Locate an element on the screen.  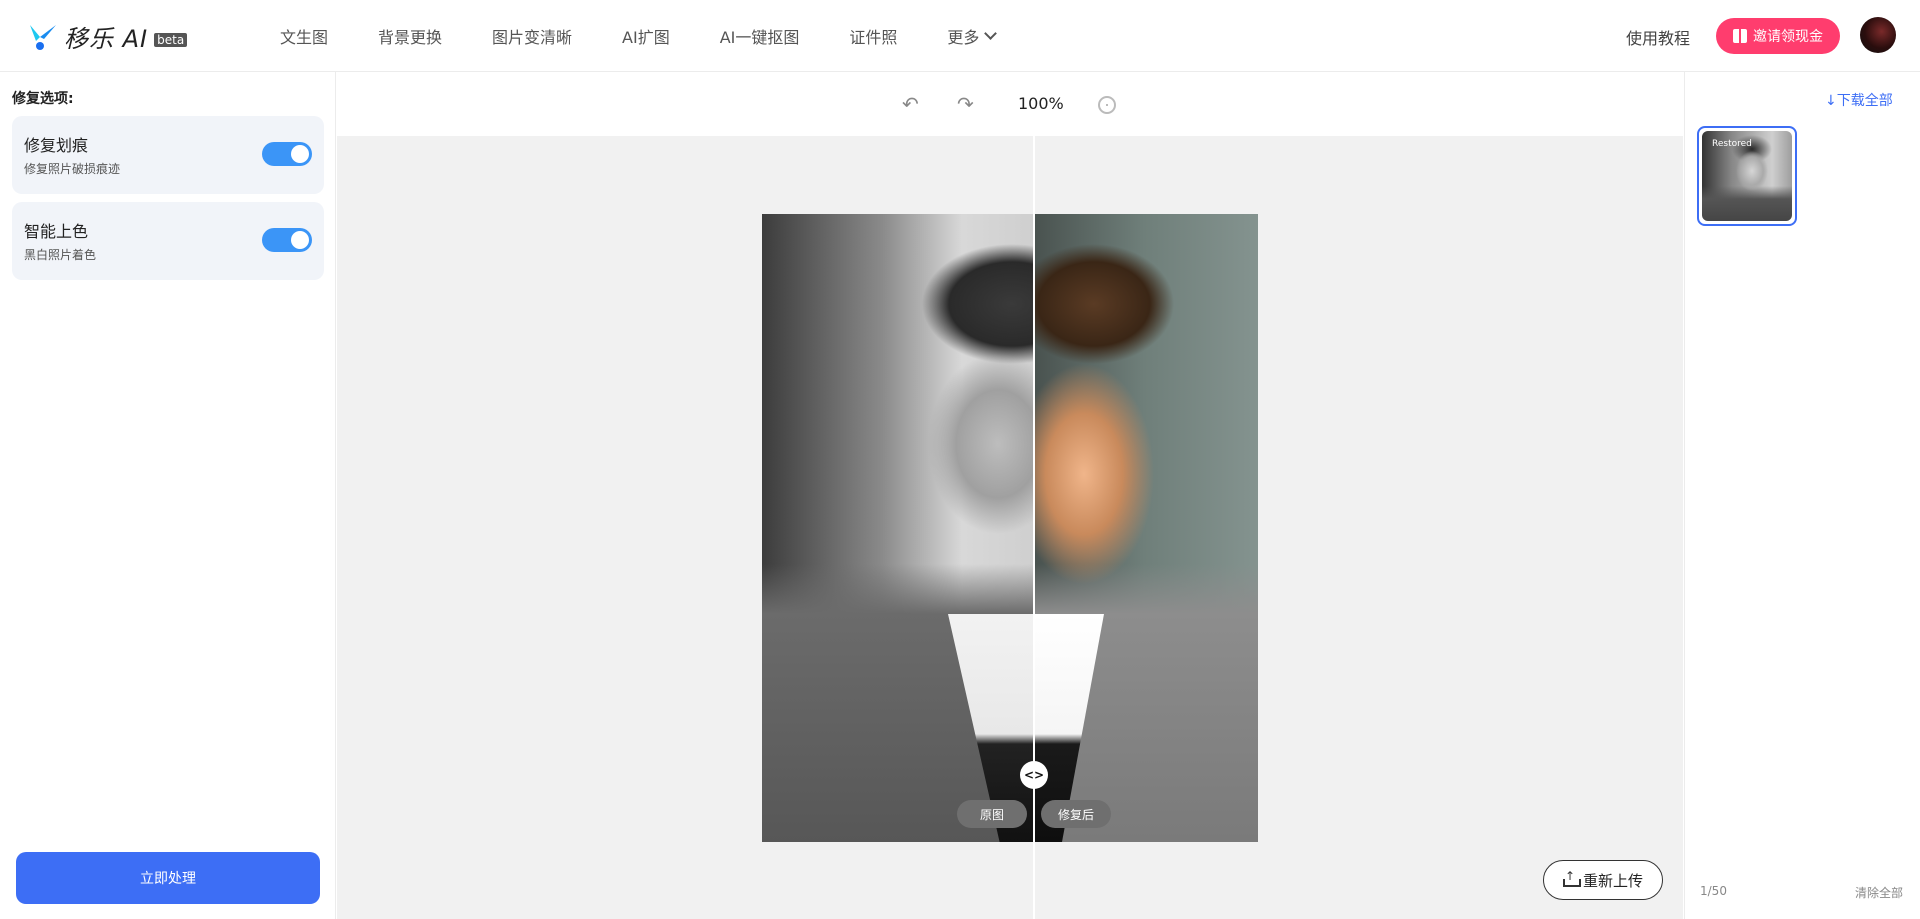
download-all-link: ↓下载全部 is located at coordinates (1859, 100).